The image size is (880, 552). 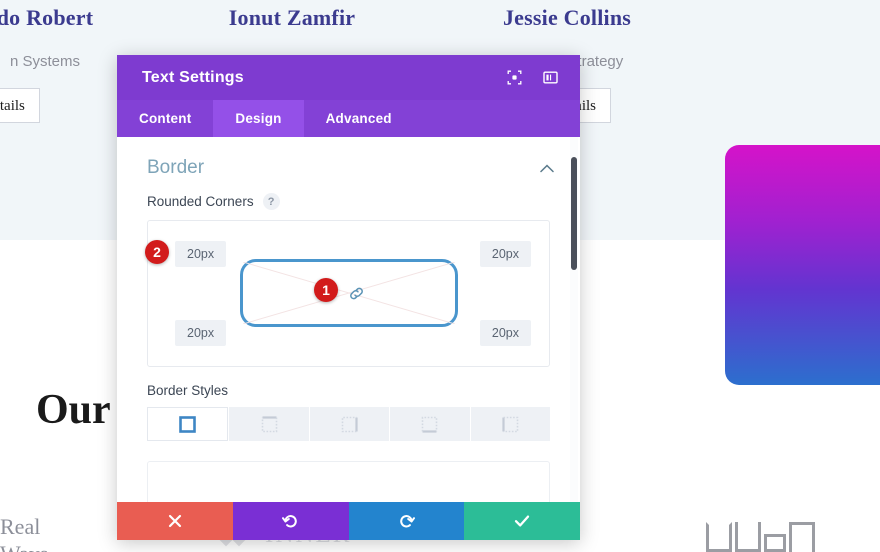 I want to click on undo-icon, so click(x=289, y=520).